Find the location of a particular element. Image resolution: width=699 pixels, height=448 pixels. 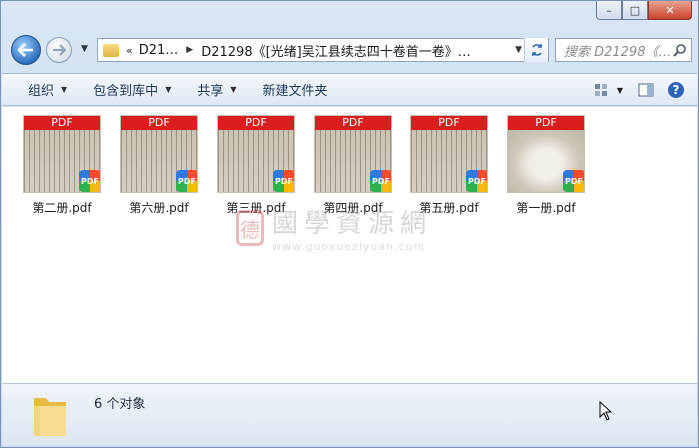

help-icon: ? is located at coordinates (676, 90).